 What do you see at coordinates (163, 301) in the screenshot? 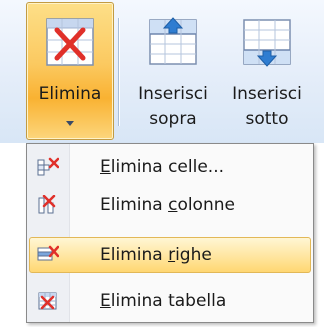
I see `menu-item-label: Elimina tabella` at bounding box center [163, 301].